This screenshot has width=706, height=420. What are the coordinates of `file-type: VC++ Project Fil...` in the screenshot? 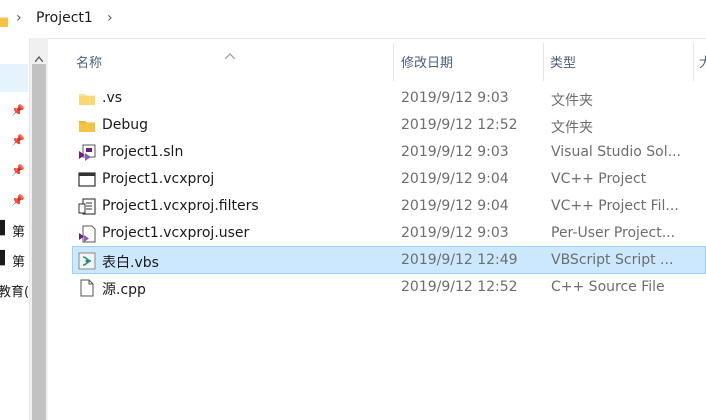 It's located at (615, 206).